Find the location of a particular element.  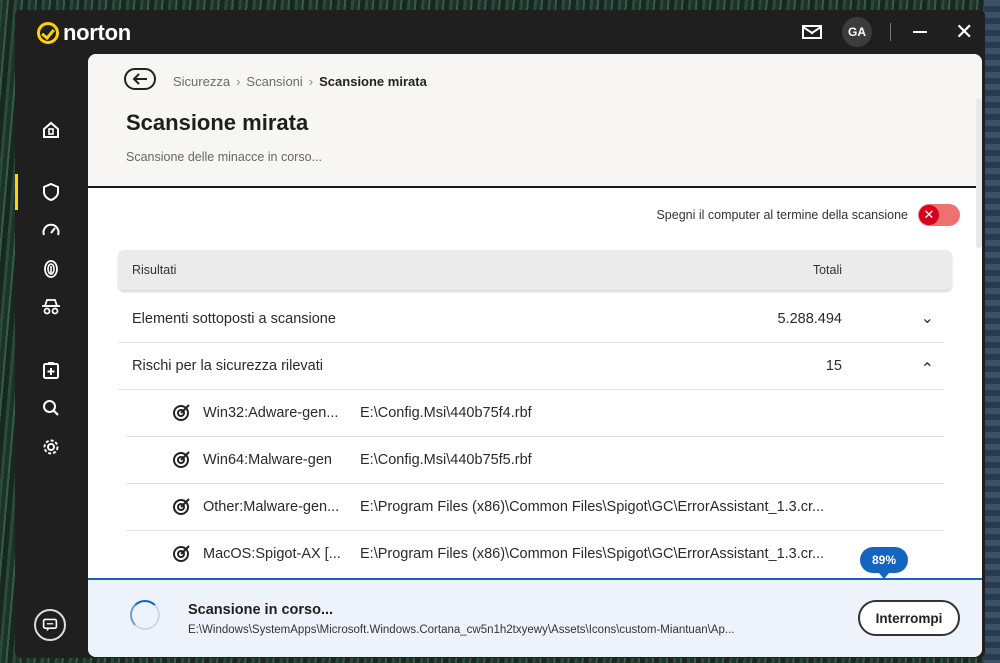

back-button is located at coordinates (140, 79).